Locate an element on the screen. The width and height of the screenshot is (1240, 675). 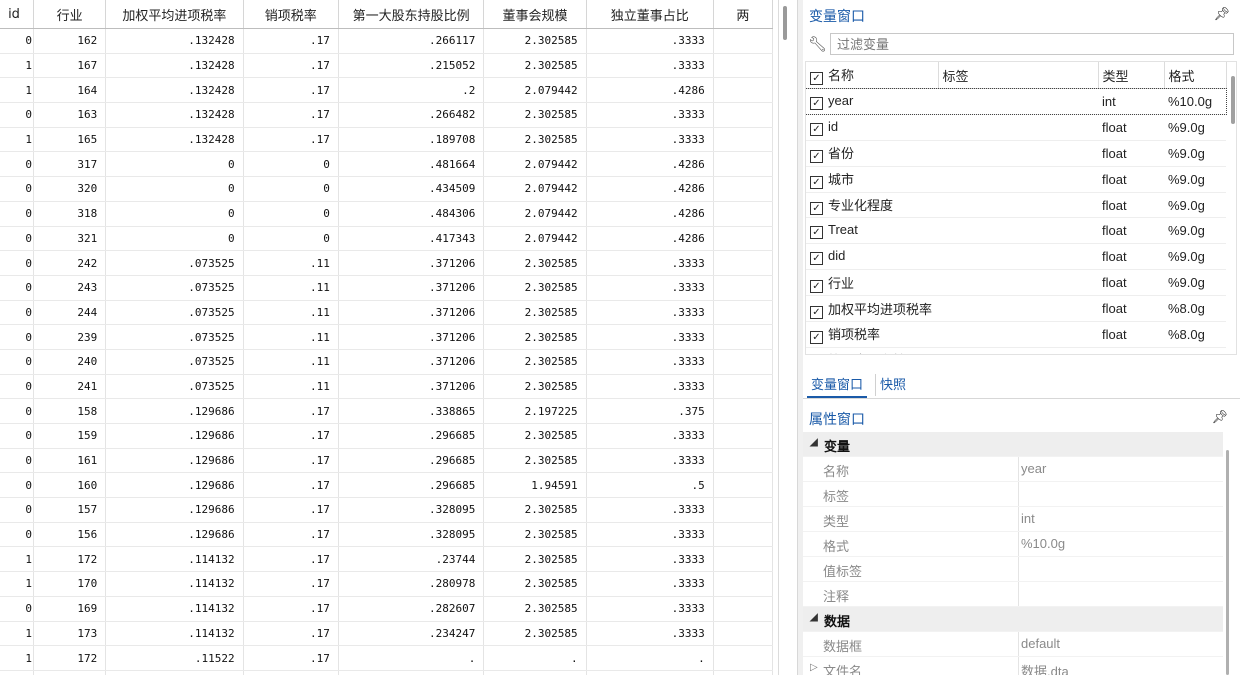
property-value: int is located at coordinates (1028, 518).